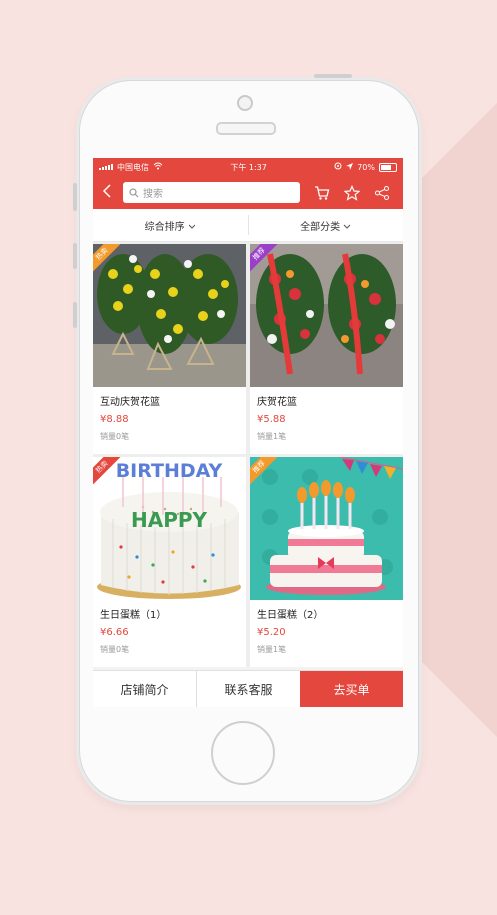  What do you see at coordinates (352, 192) in the screenshot?
I see `star-icon` at bounding box center [352, 192].